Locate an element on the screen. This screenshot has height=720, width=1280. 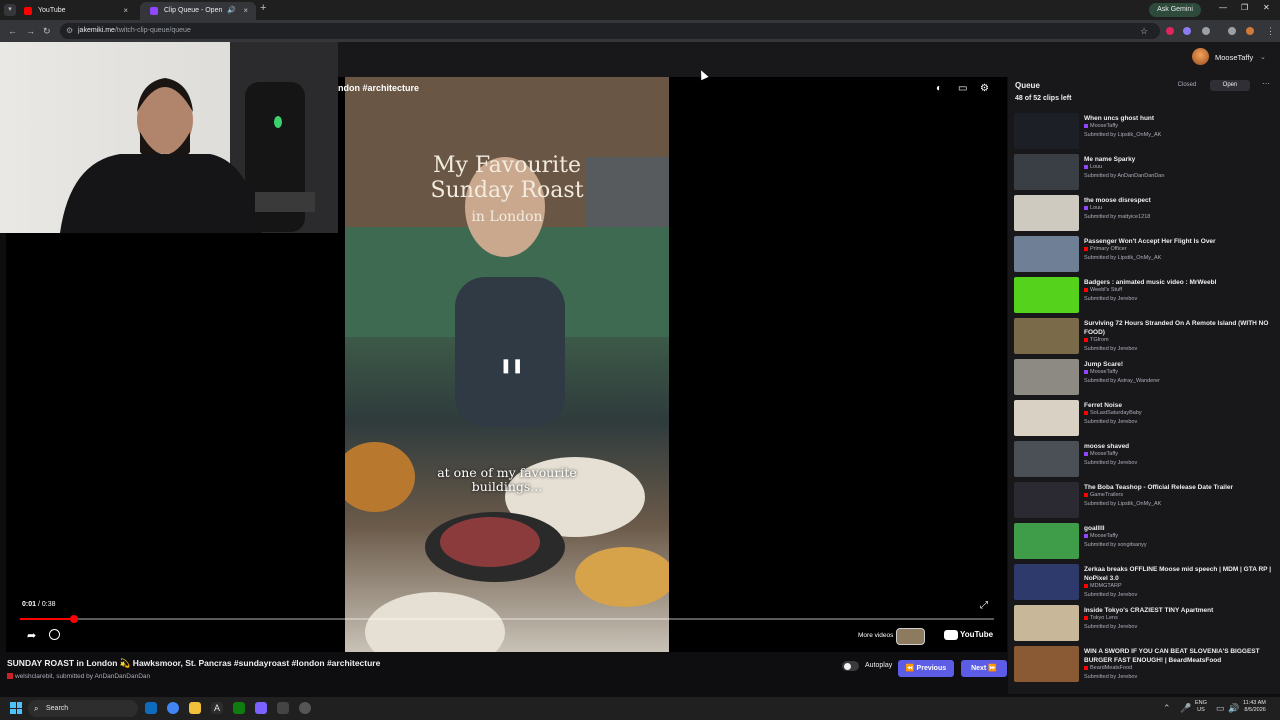
clip-title: Ferret Noise is located at coordinates (1179, 405).